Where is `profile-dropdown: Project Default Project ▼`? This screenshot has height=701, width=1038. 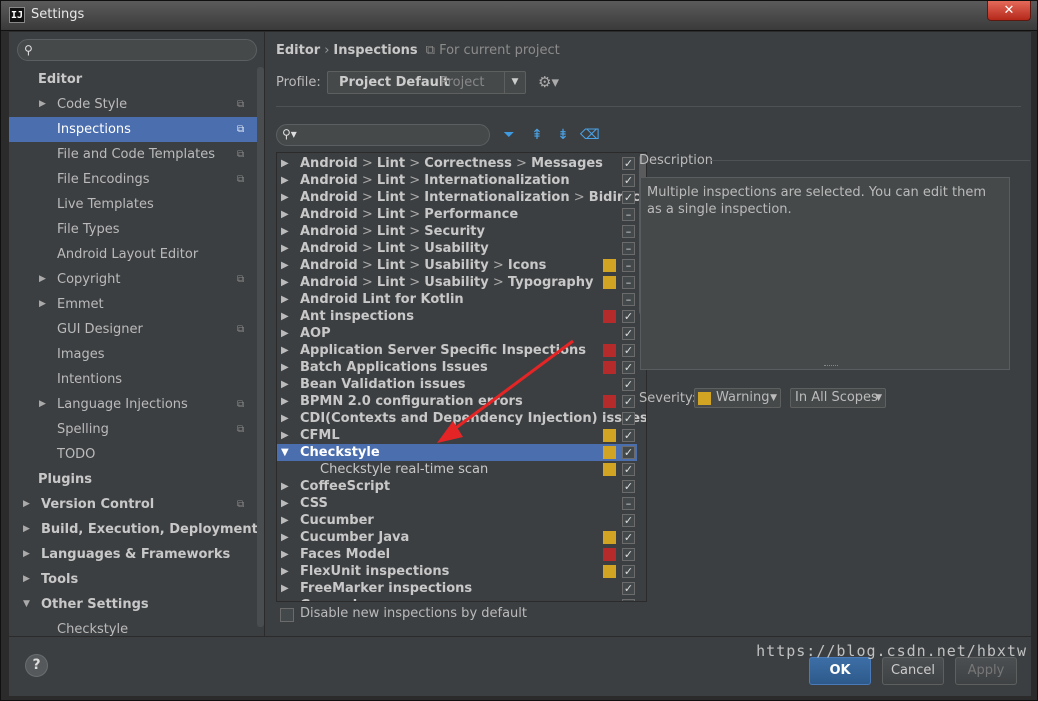
profile-dropdown: Project Default Project ▼ is located at coordinates (426, 82).